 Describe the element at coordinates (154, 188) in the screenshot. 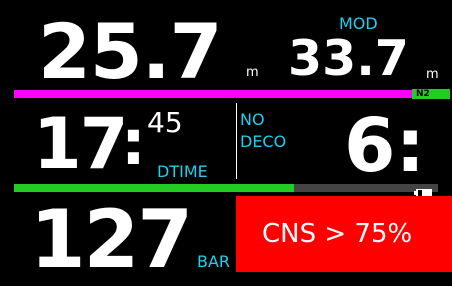

I see `tissue-gauge-fill` at that location.